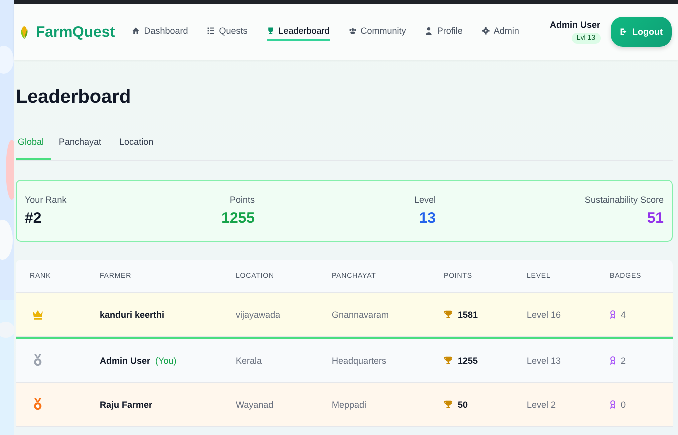 The width and height of the screenshot is (678, 435). I want to click on stat-value: 51, so click(655, 218).